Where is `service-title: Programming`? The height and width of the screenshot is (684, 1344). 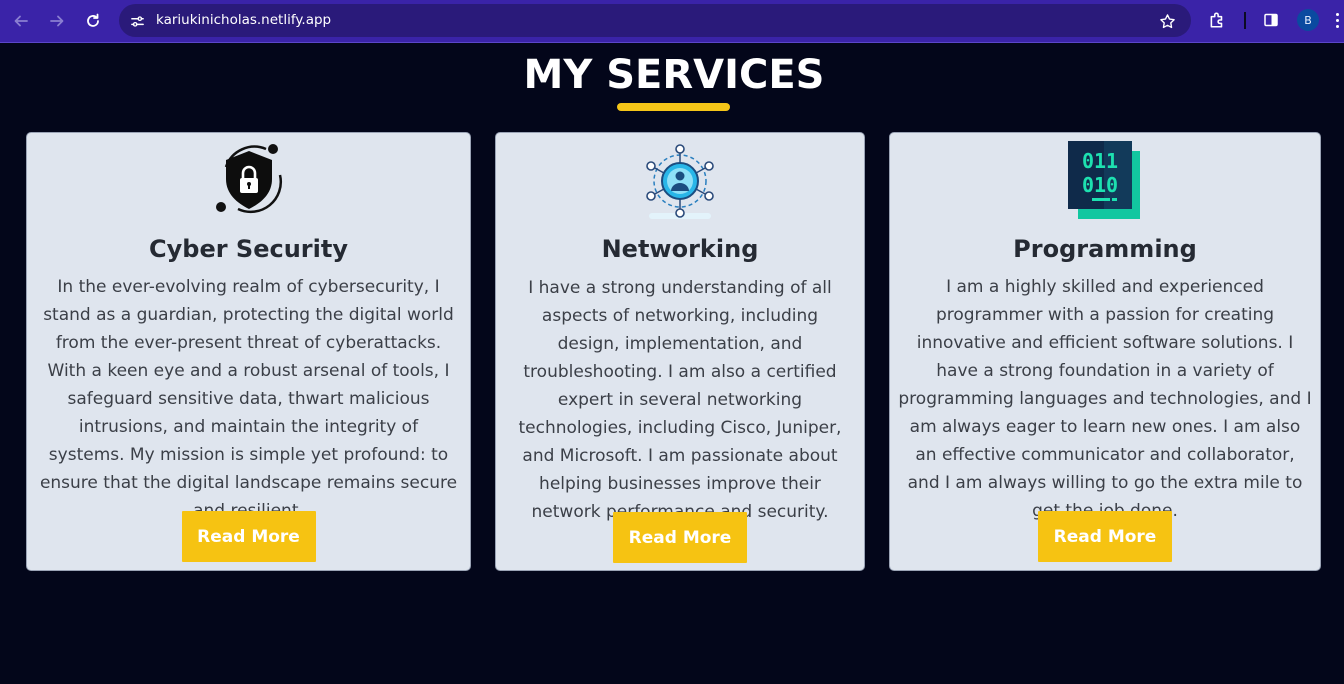
service-title: Programming is located at coordinates (1105, 249).